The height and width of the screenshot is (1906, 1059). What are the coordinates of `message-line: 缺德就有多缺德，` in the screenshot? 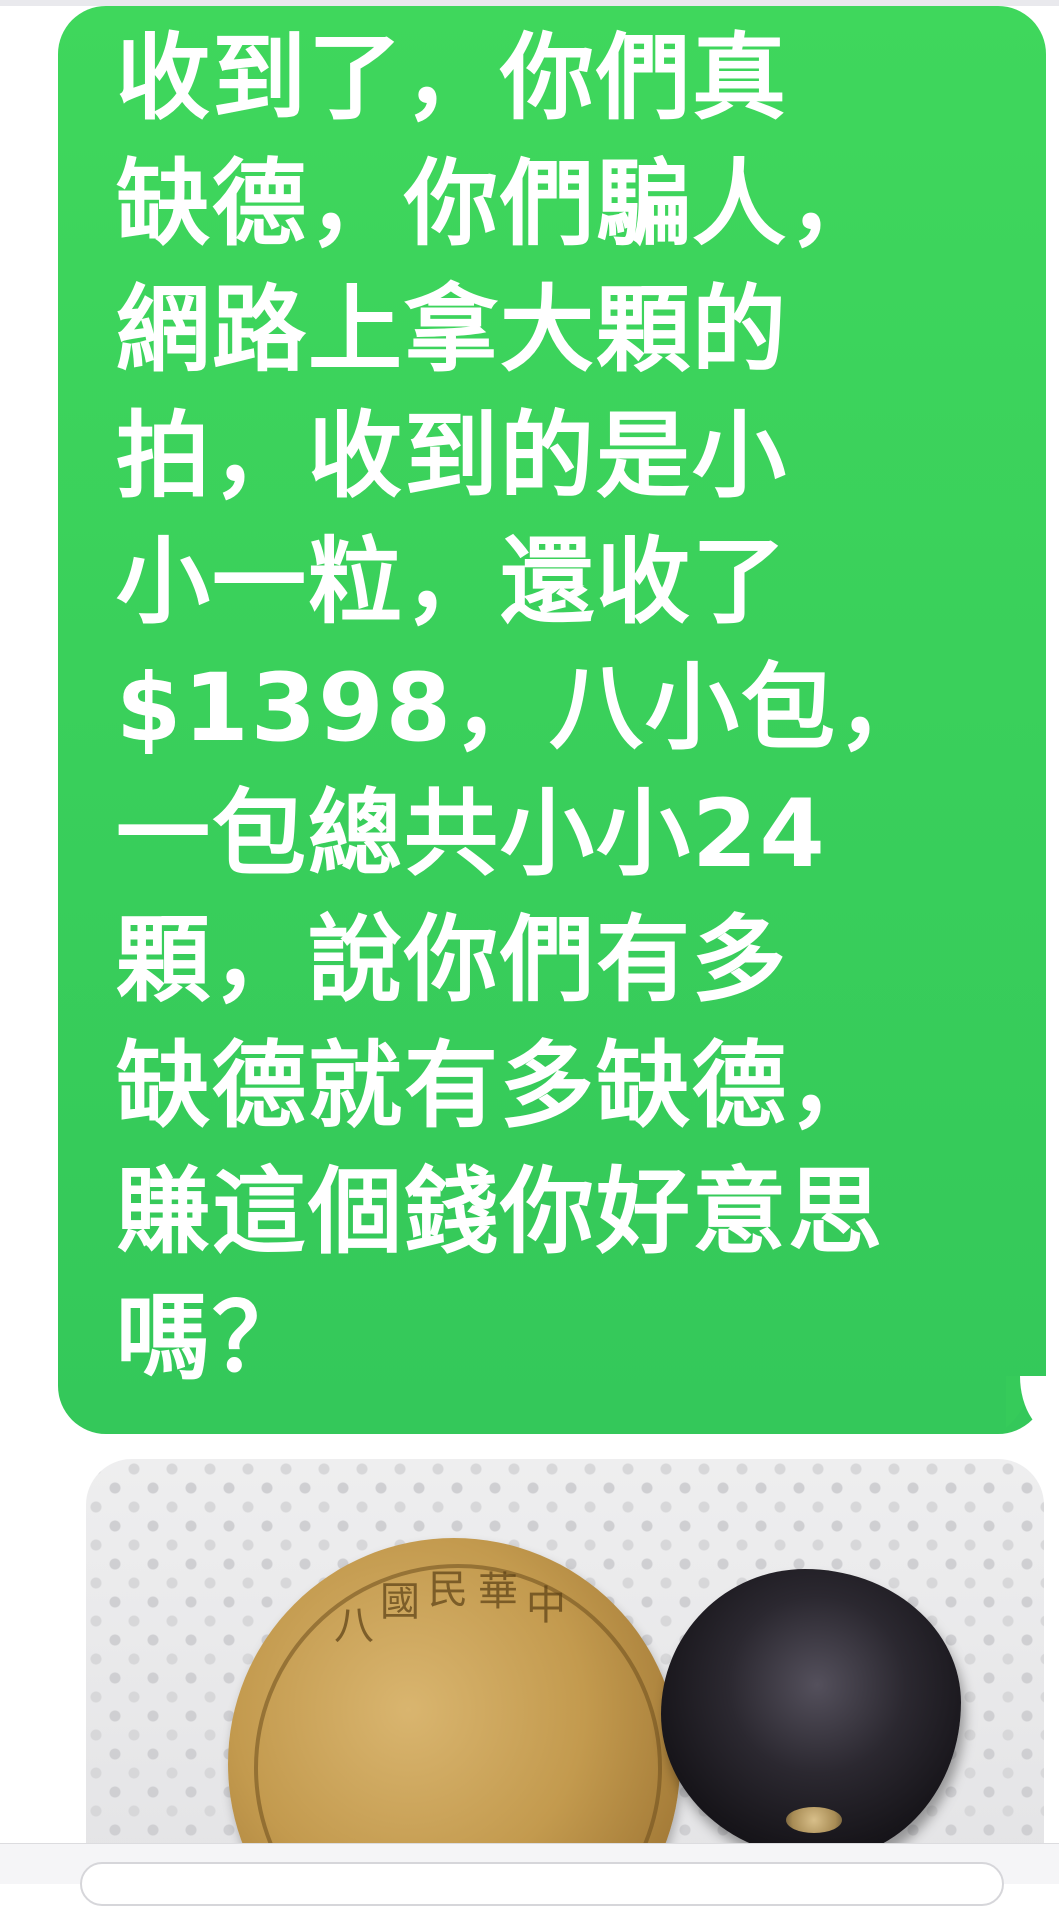 It's located at (500, 1086).